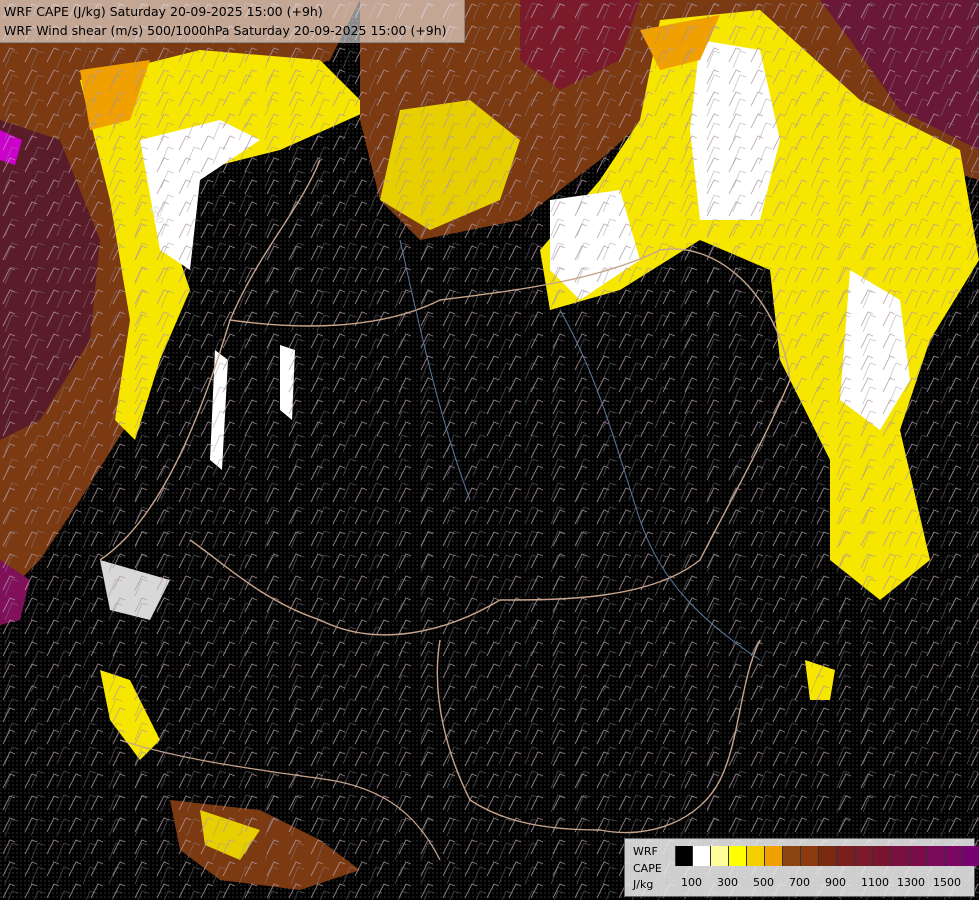 Image resolution: width=979 pixels, height=900 pixels. I want to click on legend-unit-label: J/kg, so click(643, 884).